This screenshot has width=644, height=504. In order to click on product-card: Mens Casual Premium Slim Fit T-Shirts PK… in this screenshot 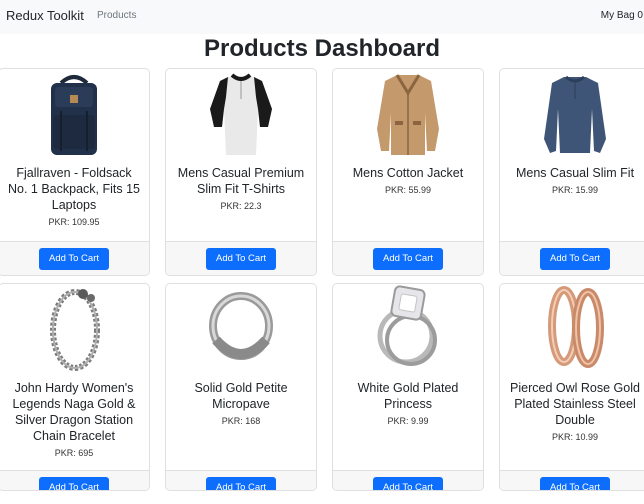, I will do `click(241, 172)`.